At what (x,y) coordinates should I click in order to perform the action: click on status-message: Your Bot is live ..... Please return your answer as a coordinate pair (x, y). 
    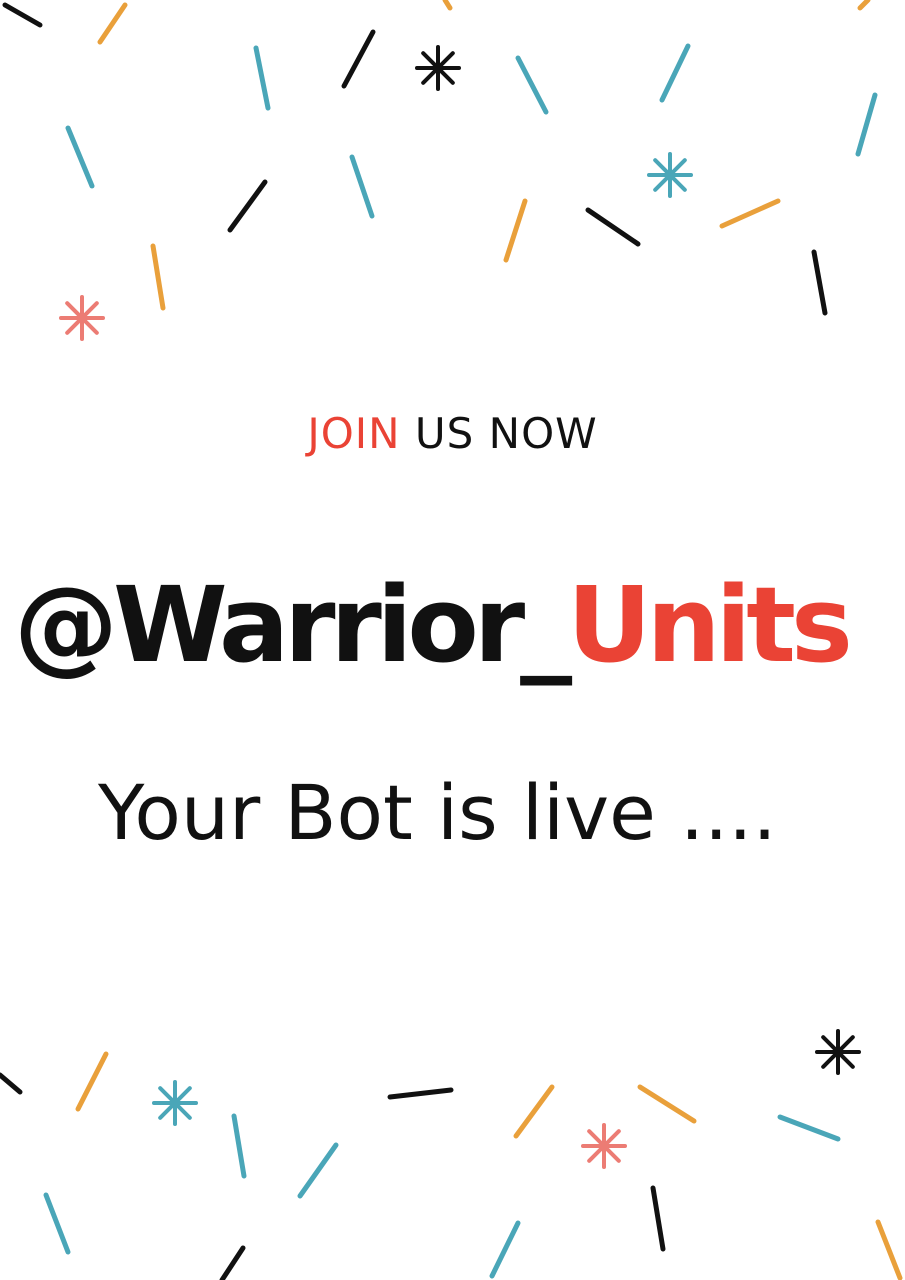
    Looking at the image, I should click on (437, 812).